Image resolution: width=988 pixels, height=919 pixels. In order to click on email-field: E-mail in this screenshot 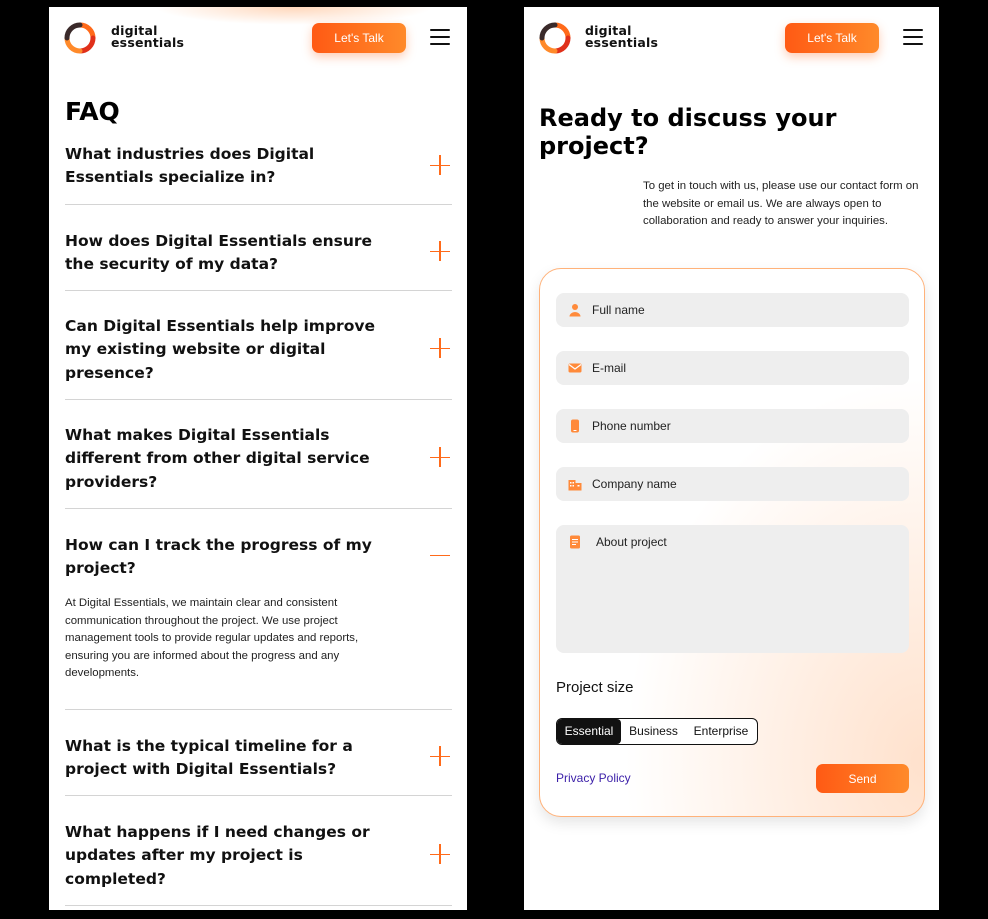, I will do `click(732, 368)`.